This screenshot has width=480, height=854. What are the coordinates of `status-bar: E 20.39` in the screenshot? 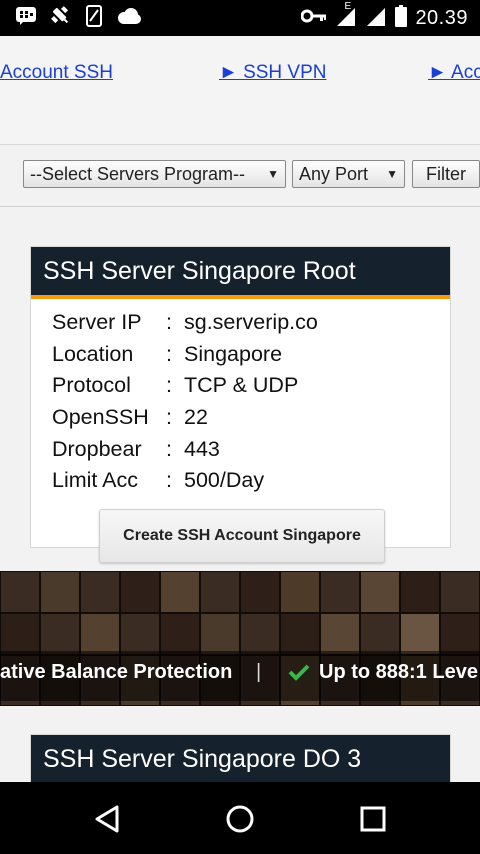 It's located at (240, 18).